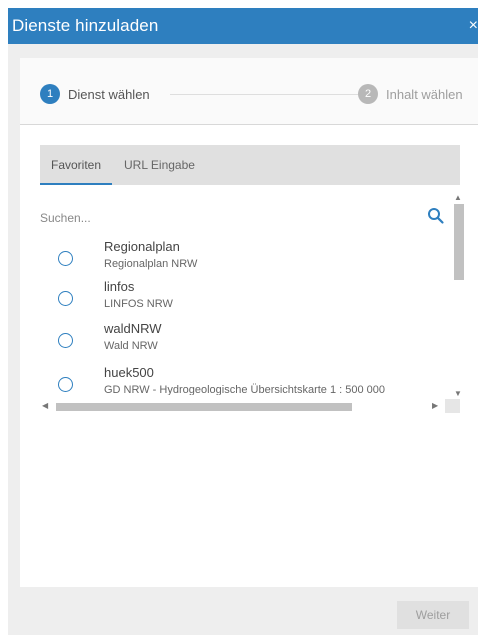  Describe the element at coordinates (250, 165) in the screenshot. I see `tab-bar: Favoriten URL Eingabe` at that location.